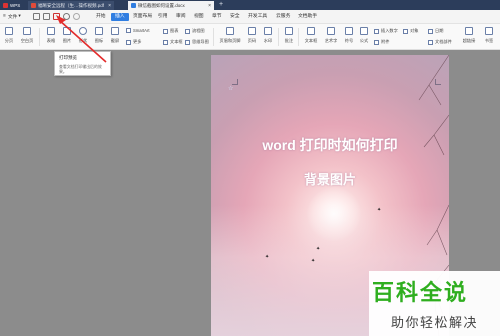  Describe the element at coordinates (163, 17) in the screenshot. I see `tab-references: 引用` at that location.